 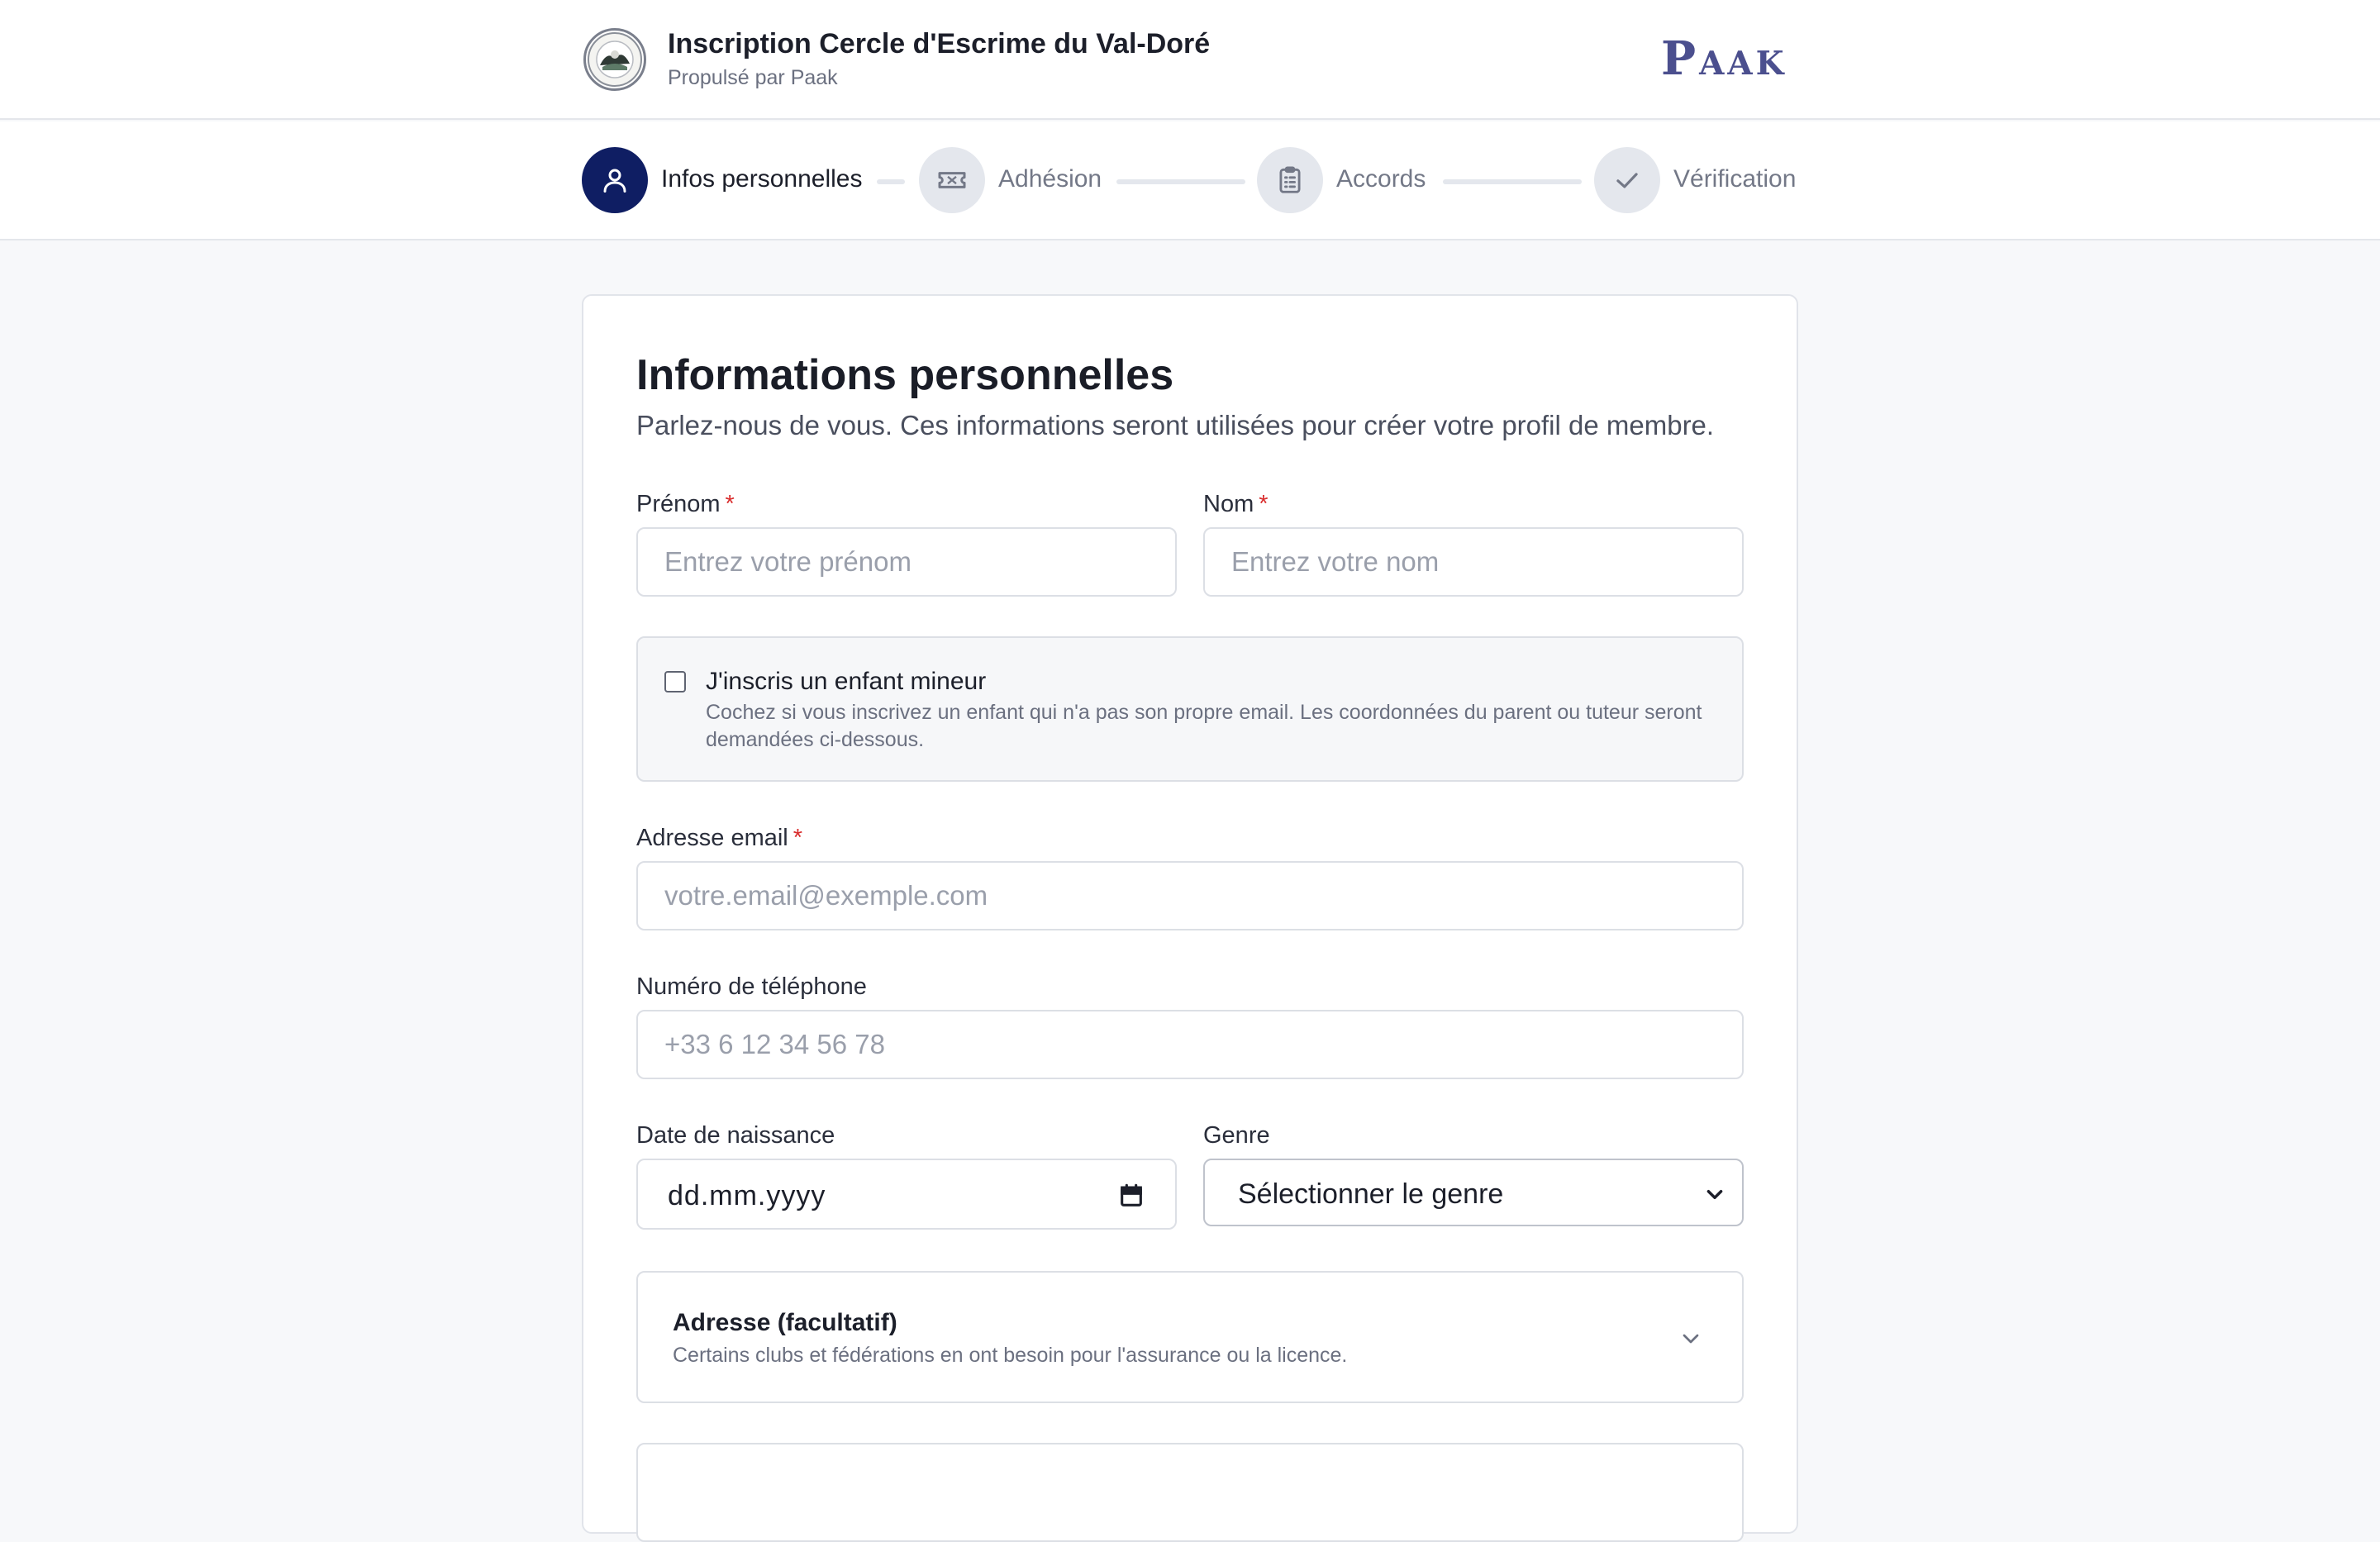 I want to click on step-2-indicator, so click(x=952, y=180).